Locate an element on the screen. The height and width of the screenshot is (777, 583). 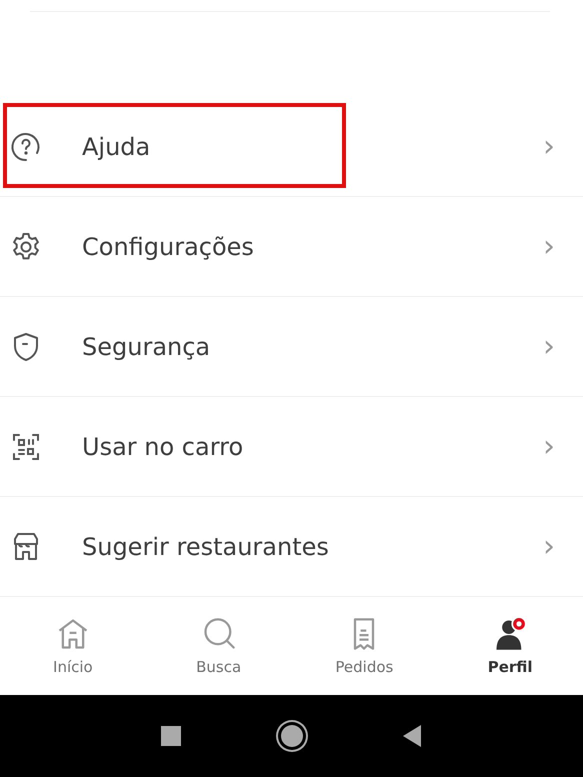
menu-item: Ajuda › is located at coordinates (291, 146).